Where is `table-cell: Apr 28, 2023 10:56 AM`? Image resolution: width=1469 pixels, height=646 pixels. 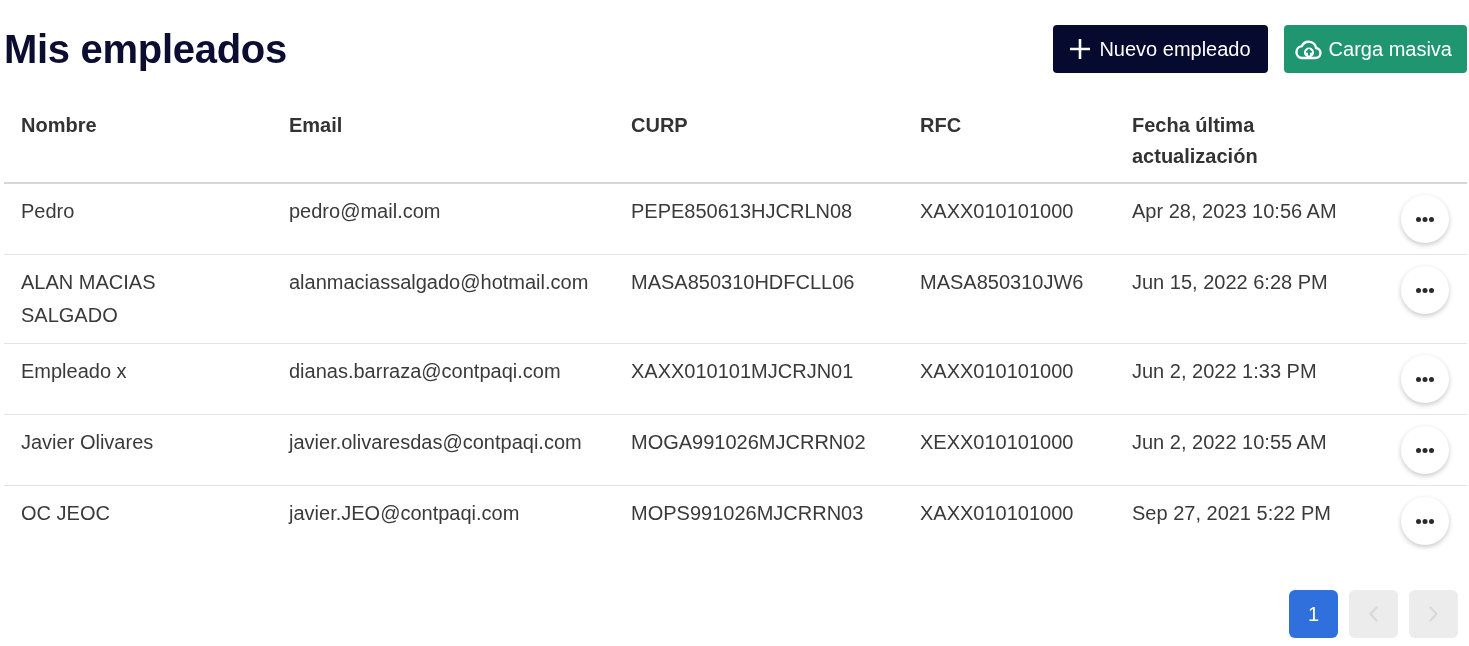
table-cell: Apr 28, 2023 10:56 AM is located at coordinates (1249, 219).